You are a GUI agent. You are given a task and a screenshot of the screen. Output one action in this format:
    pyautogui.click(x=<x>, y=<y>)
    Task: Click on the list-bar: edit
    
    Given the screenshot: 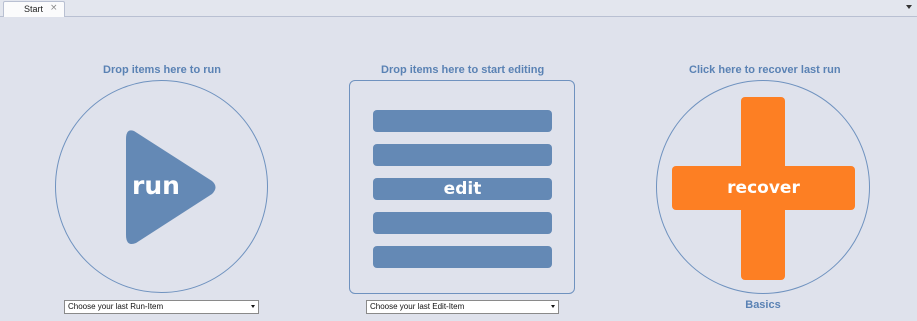 What is the action you would take?
    pyautogui.click(x=462, y=189)
    